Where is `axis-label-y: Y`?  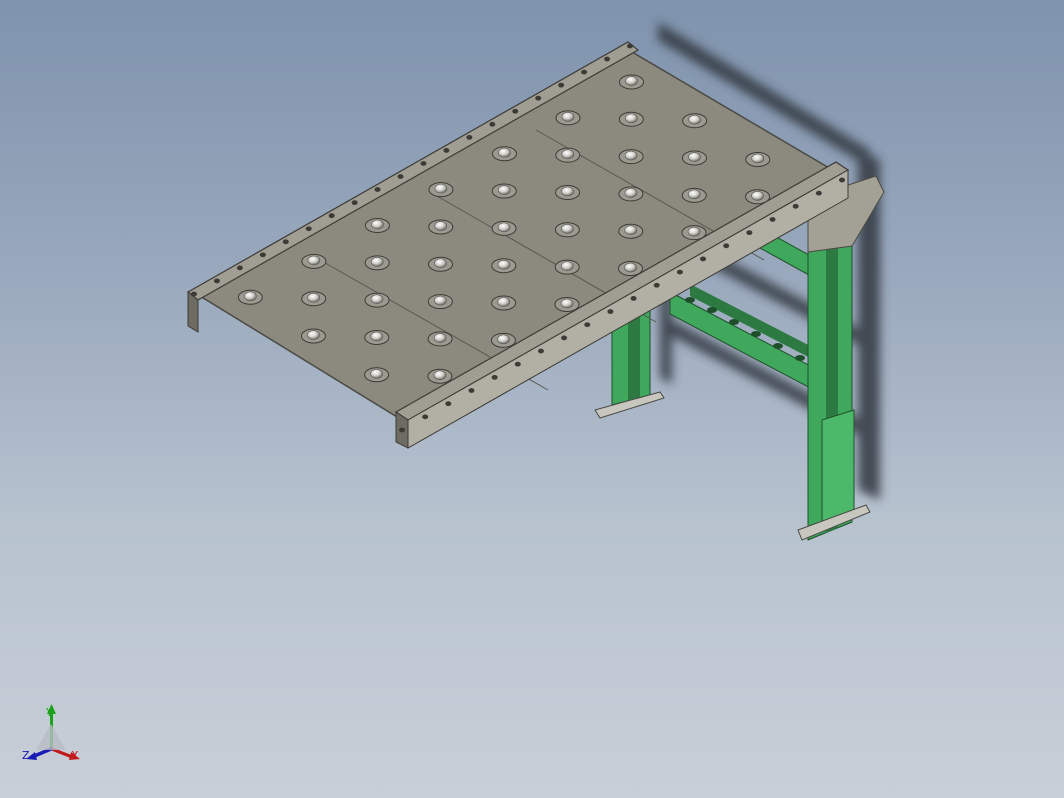 axis-label-y: Y is located at coordinates (49, 712).